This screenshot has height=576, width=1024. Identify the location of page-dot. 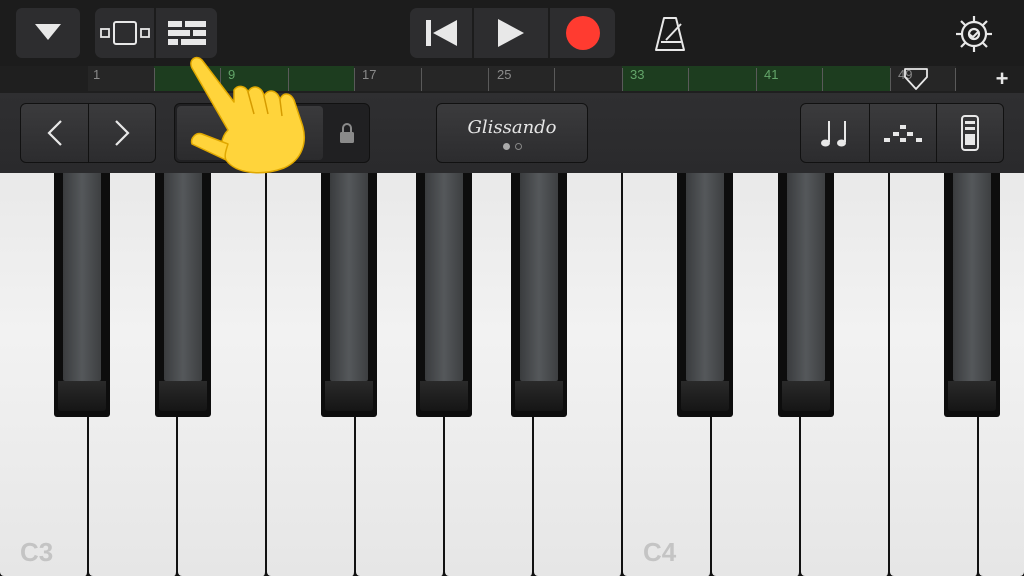
(518, 146).